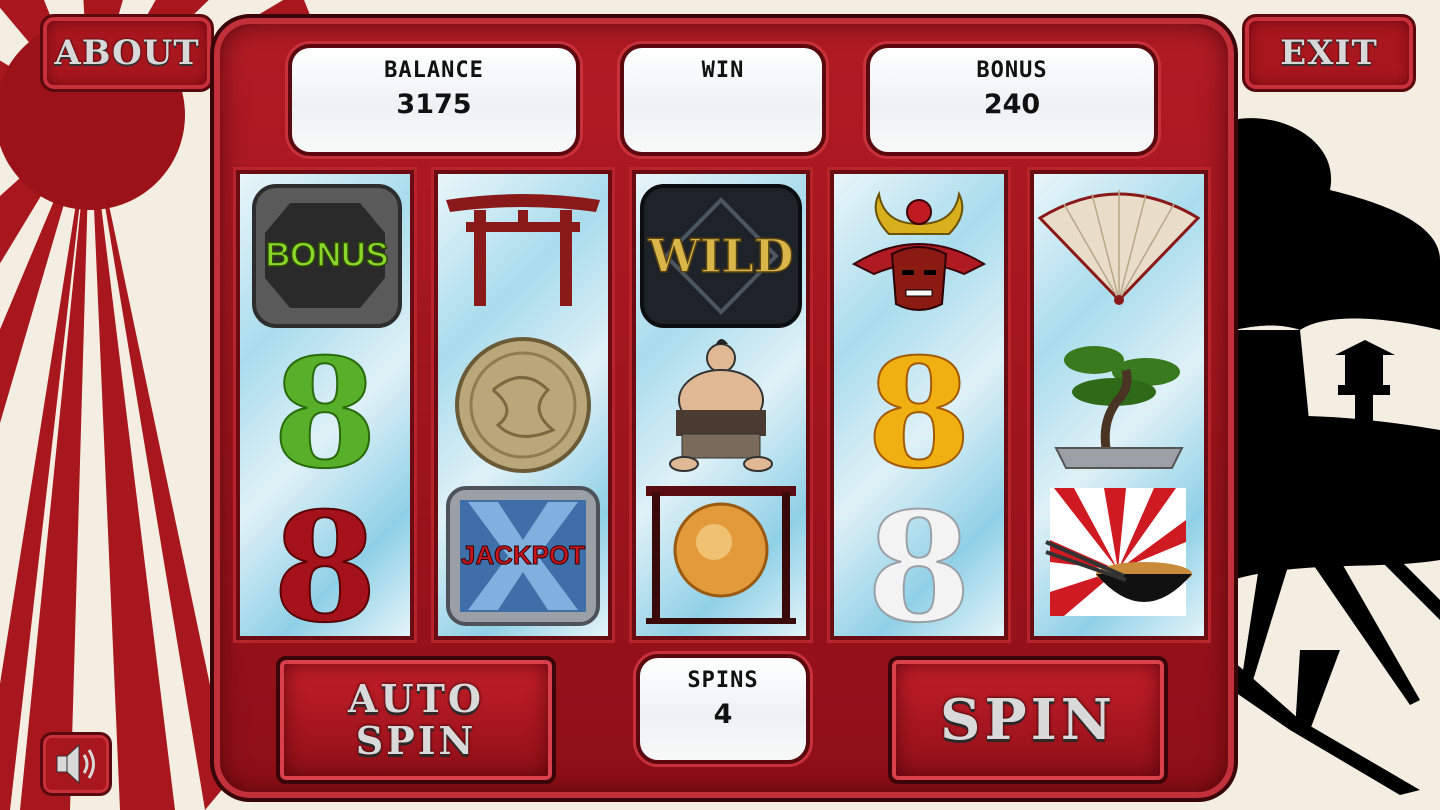 This screenshot has width=1440, height=810. Describe the element at coordinates (723, 714) in the screenshot. I see `spins-value: 4` at that location.